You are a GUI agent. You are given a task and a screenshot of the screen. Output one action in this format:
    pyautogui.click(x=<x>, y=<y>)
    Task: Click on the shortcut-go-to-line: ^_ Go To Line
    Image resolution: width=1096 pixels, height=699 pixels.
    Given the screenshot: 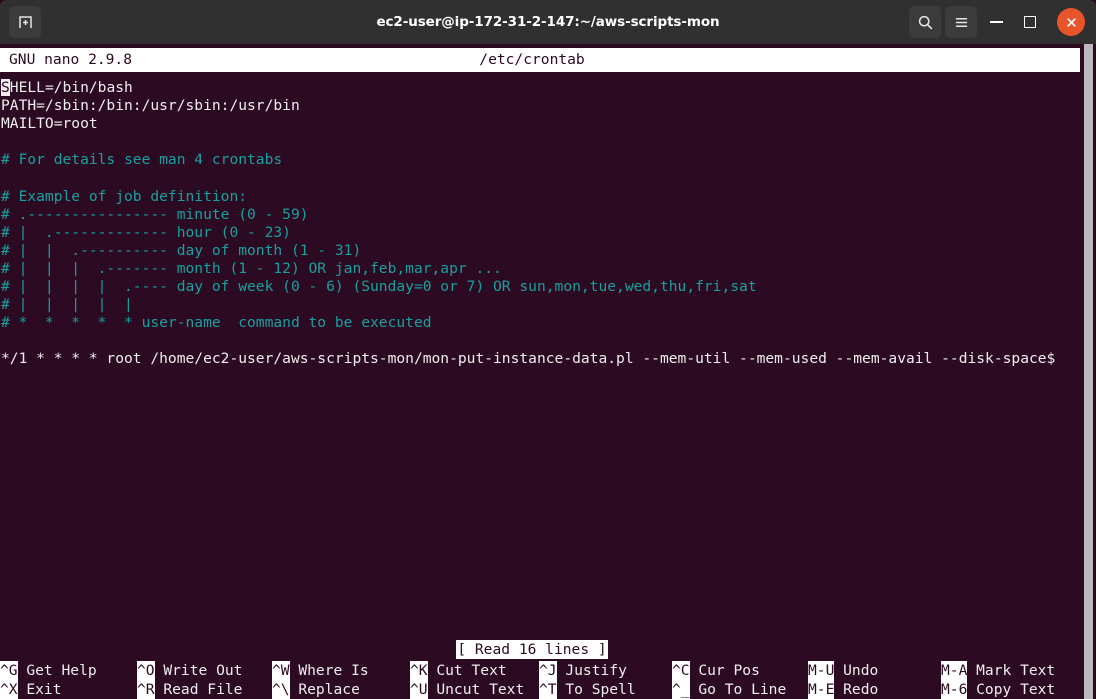 What is the action you would take?
    pyautogui.click(x=729, y=689)
    